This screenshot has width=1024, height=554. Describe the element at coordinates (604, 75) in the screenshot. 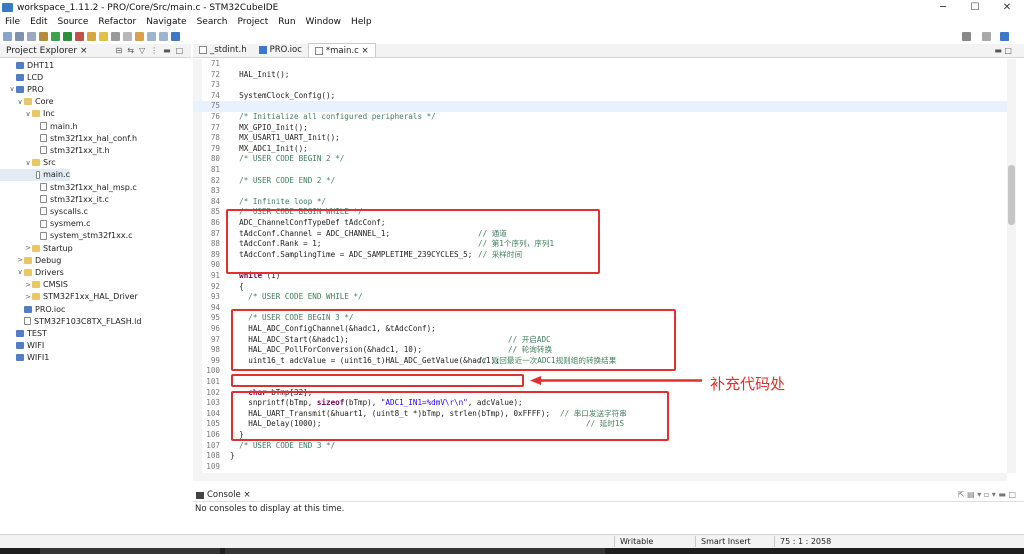

I see `code-line: 72 HAL_Init();` at that location.